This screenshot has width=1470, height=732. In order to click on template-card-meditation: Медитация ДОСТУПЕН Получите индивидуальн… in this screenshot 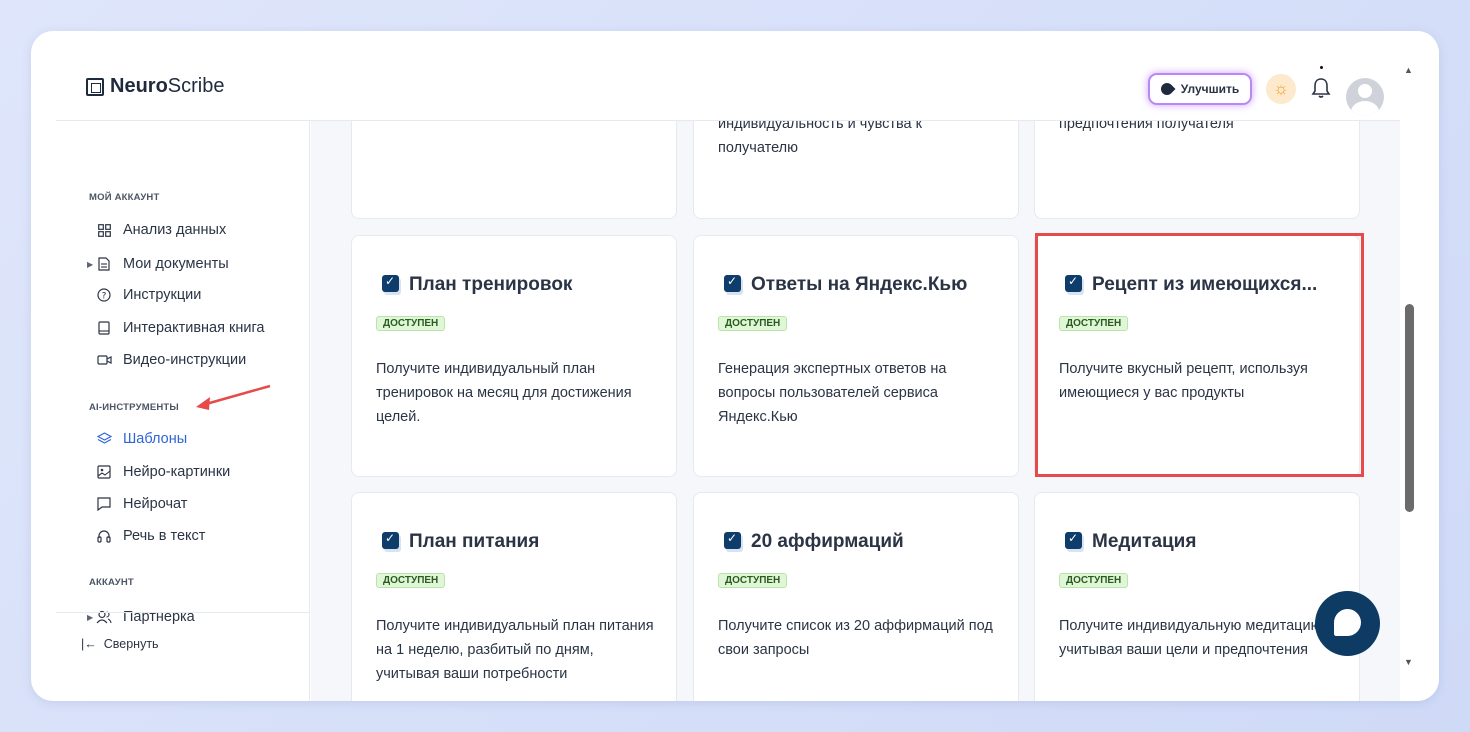, I will do `click(1197, 596)`.